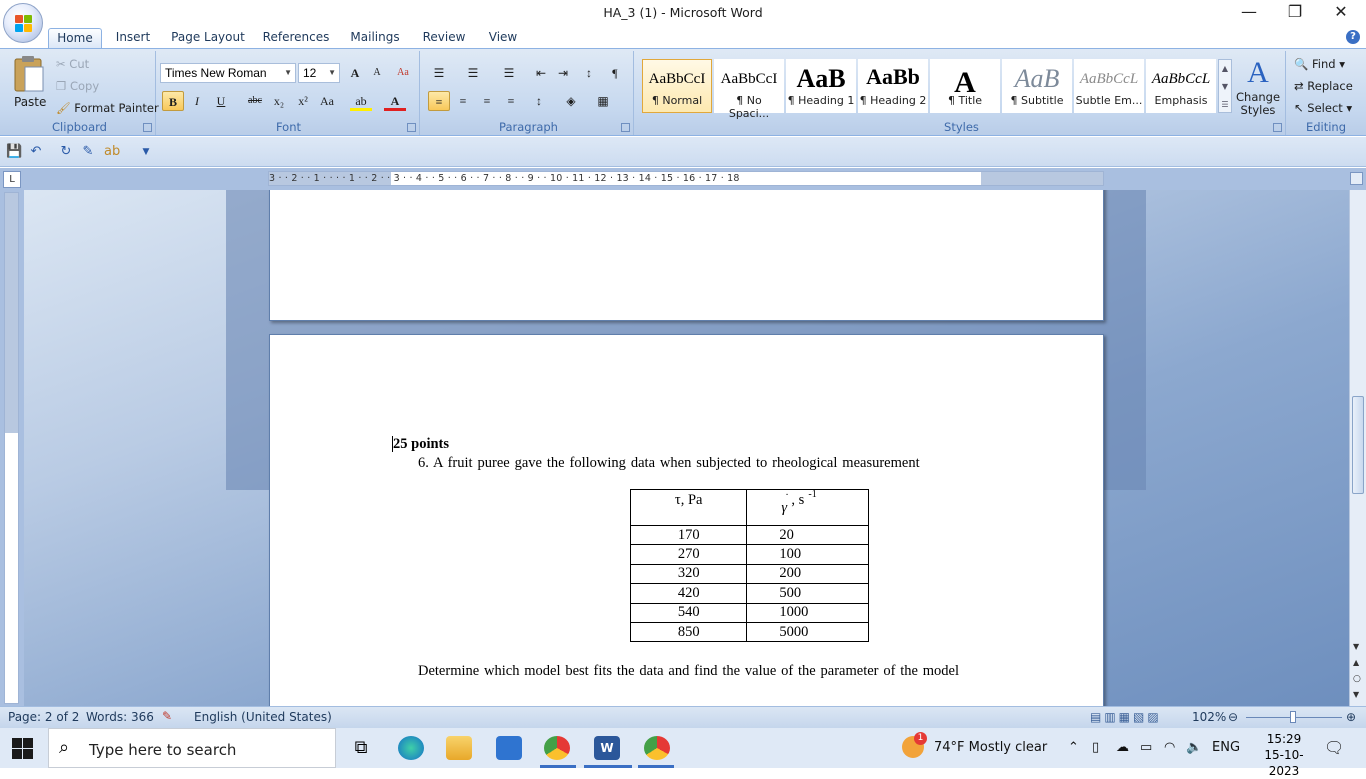 The image size is (1366, 779). I want to click on wifi-icon: ◠, so click(1169, 748).